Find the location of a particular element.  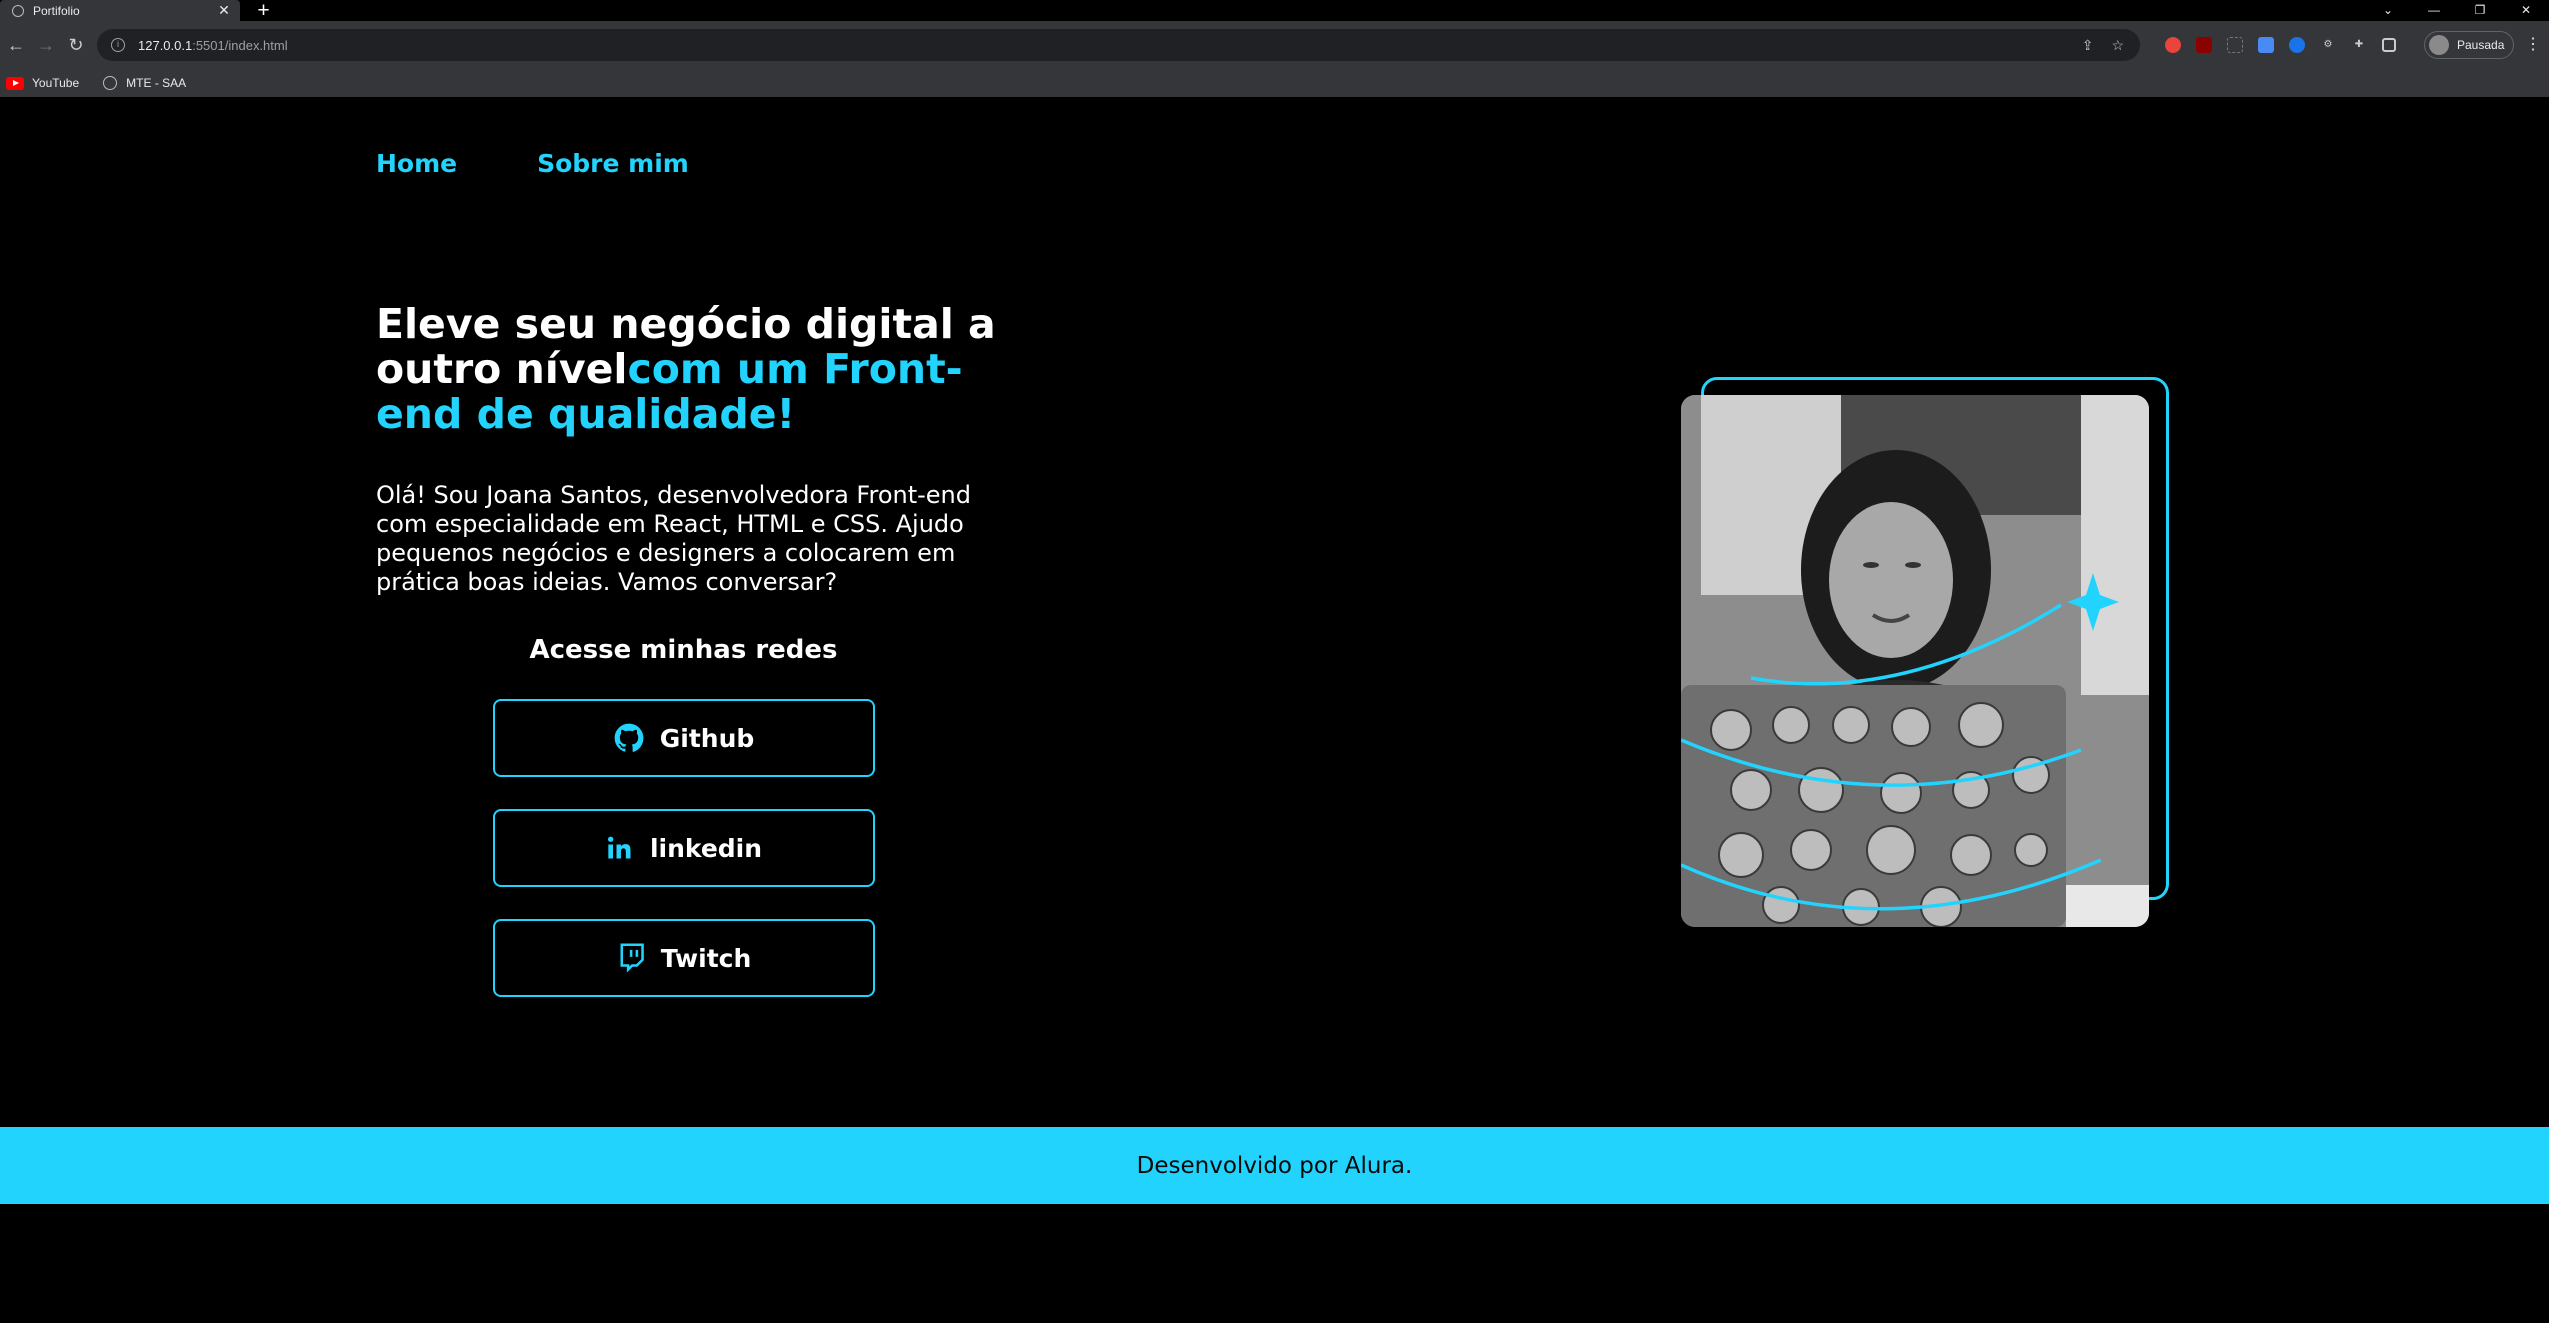

new-tab-button: + is located at coordinates (263, 10).